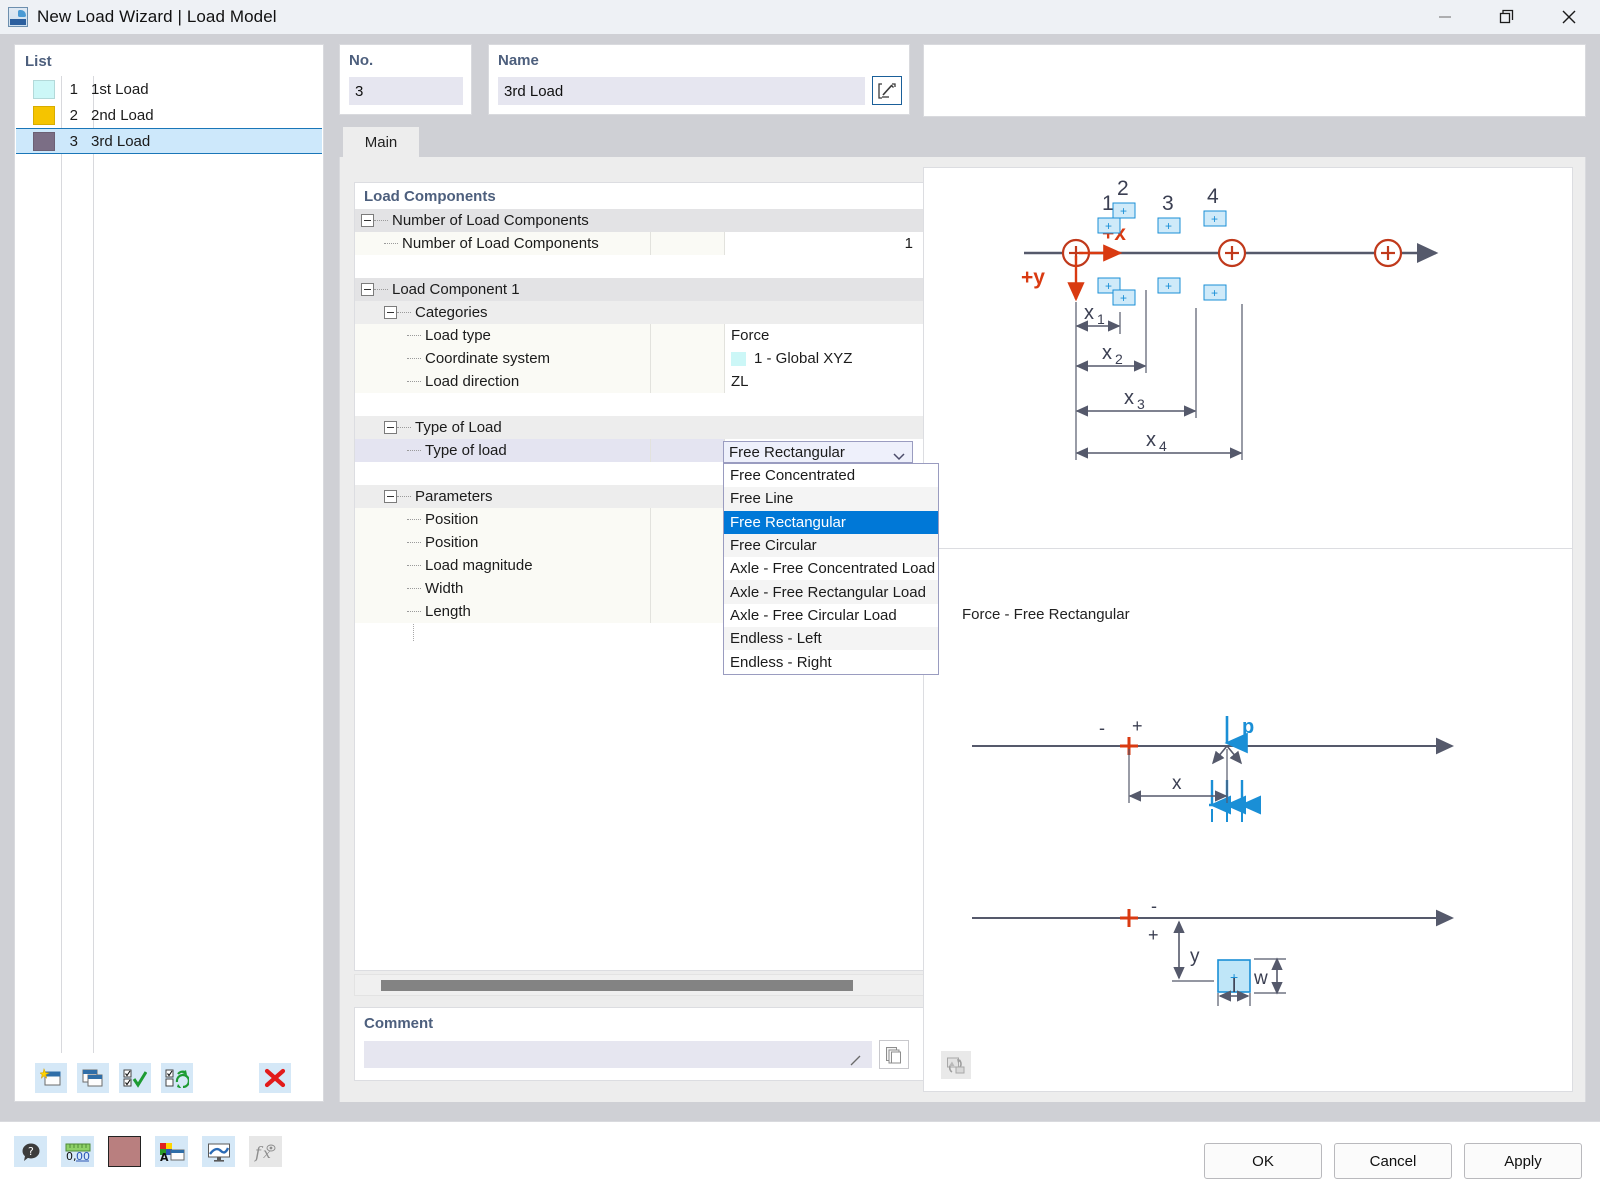 This screenshot has width=1600, height=1200. I want to click on tree-row-label: Type of Load, so click(458, 427).